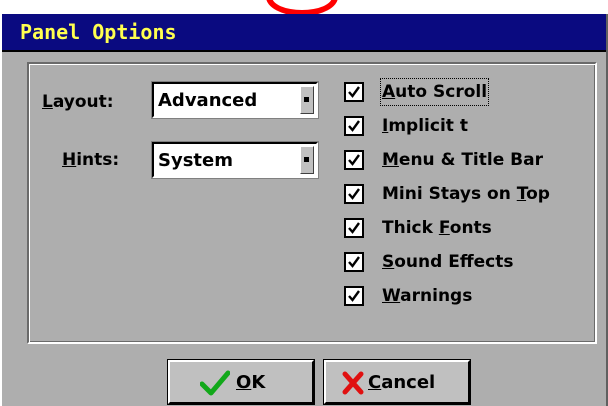 Image resolution: width=608 pixels, height=406 pixels. I want to click on hints-select-value: System, so click(195, 160).